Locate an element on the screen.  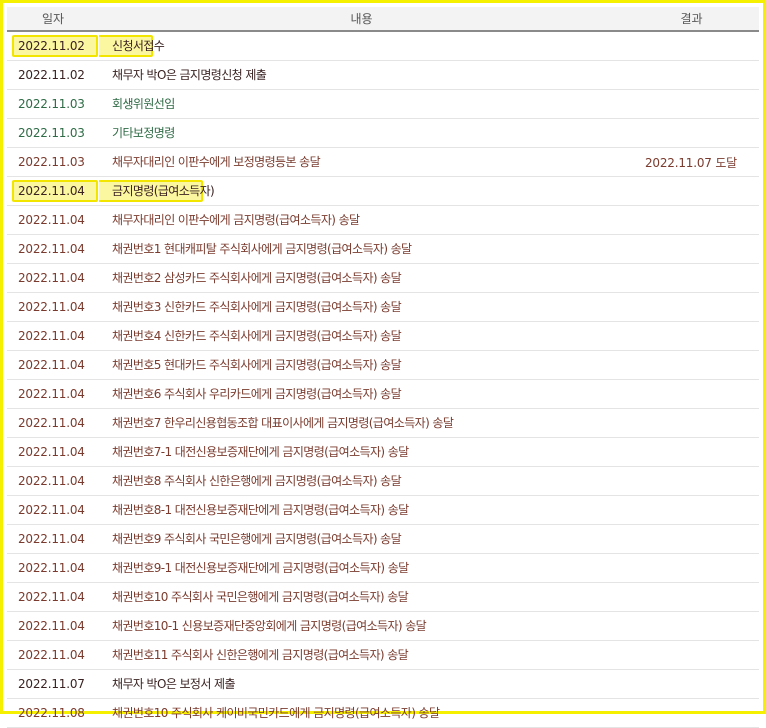
row-content-wrap: 채권번호6 주식회사 우리카드에게 금지명령(급여소득자) 송달 is located at coordinates (368, 394).